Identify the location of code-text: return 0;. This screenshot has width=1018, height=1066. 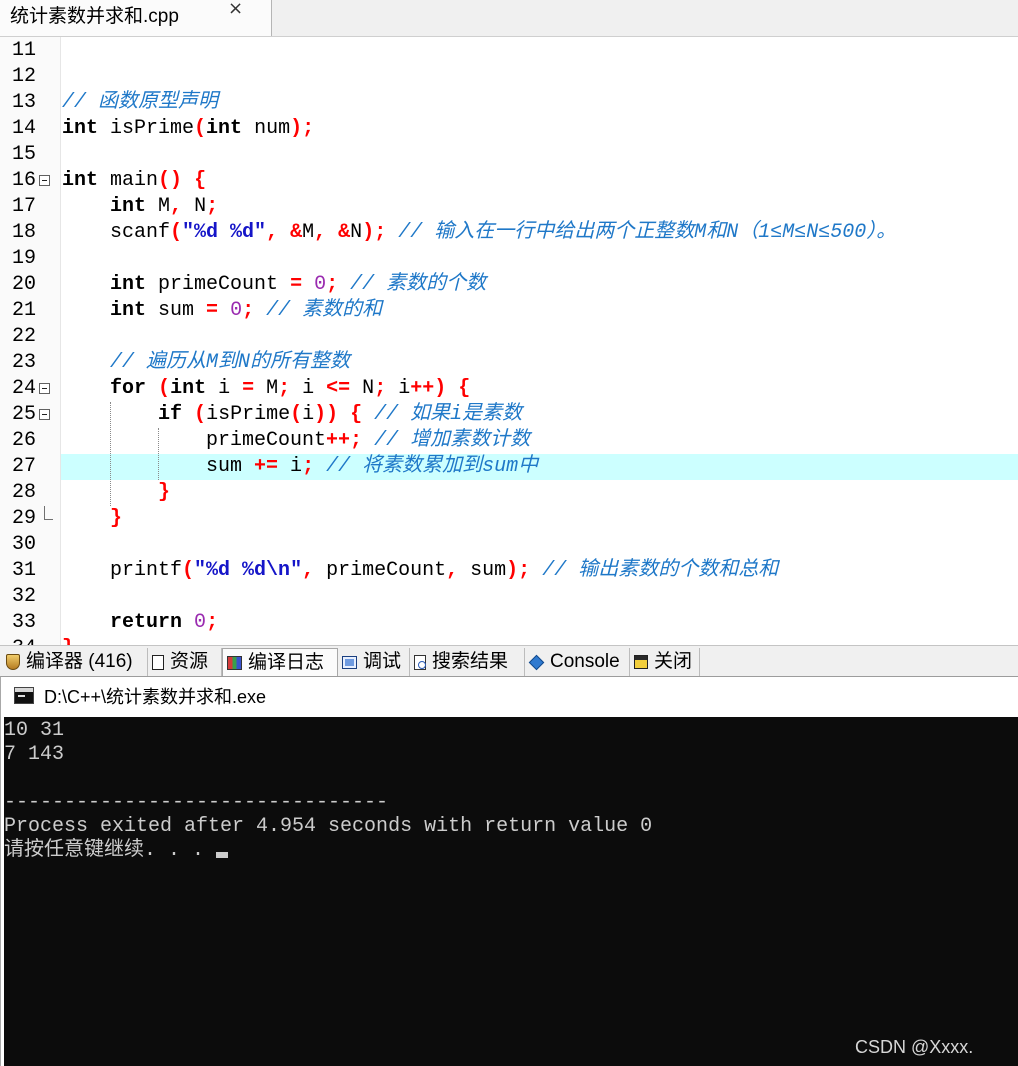
(539, 623).